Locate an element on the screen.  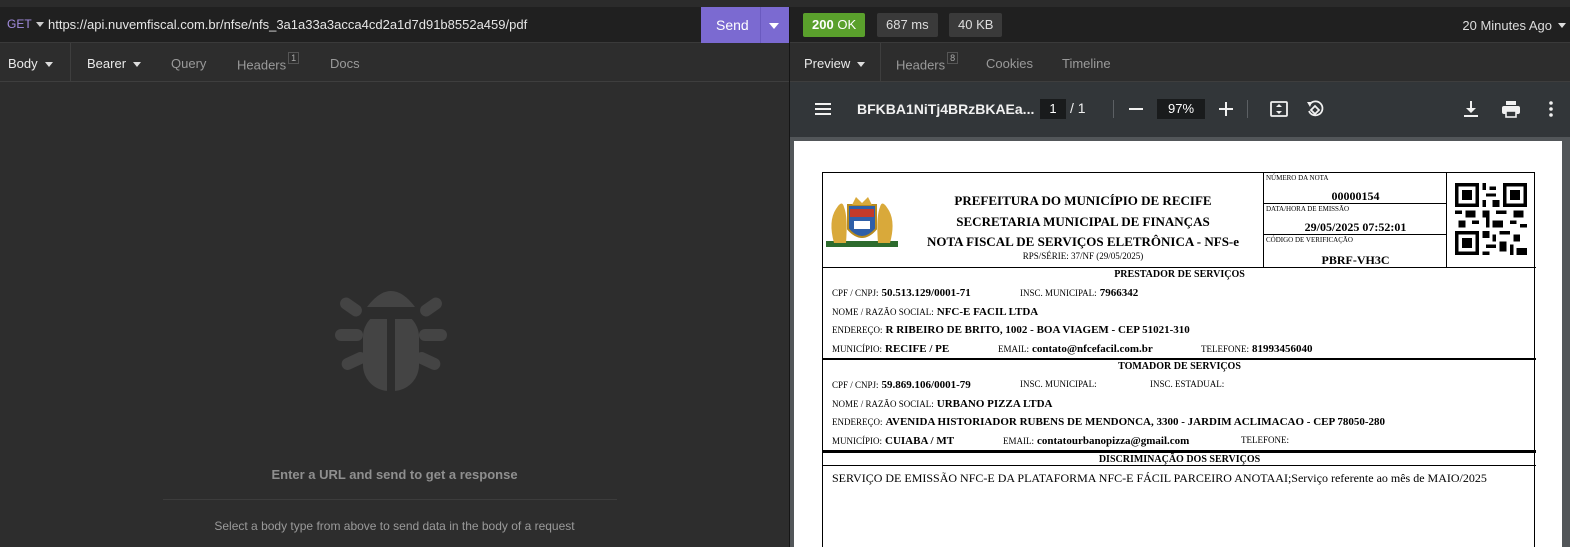
more-options-icon is located at coordinates (1551, 109).